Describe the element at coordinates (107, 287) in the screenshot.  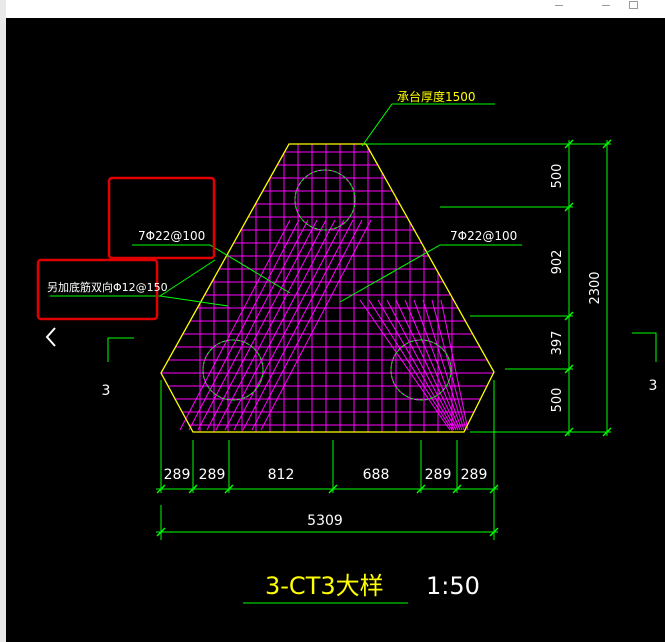
I see `additional-rebar-label: 另加底筋双向Φ12@150` at that location.